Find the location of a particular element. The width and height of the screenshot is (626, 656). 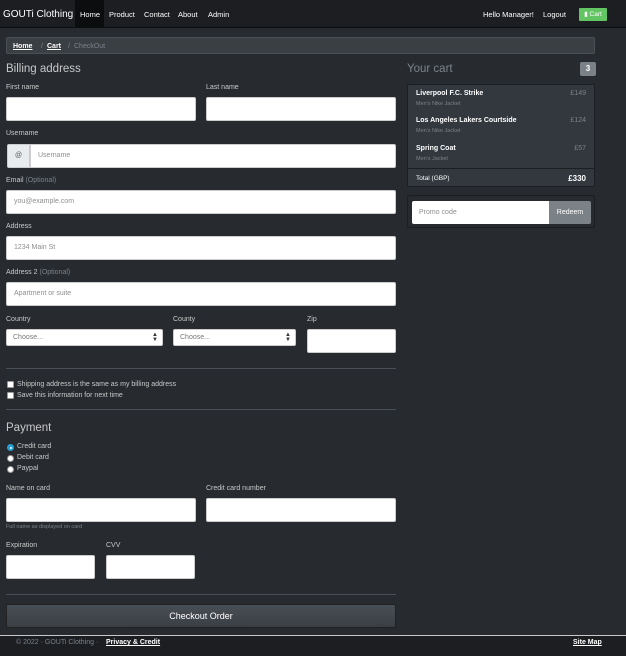

cart-item-name: Spring Coat is located at coordinates (436, 148).